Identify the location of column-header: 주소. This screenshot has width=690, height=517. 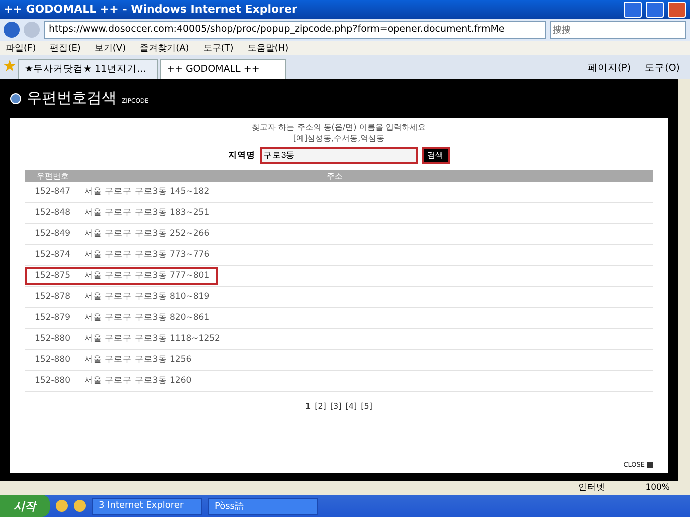
(335, 176).